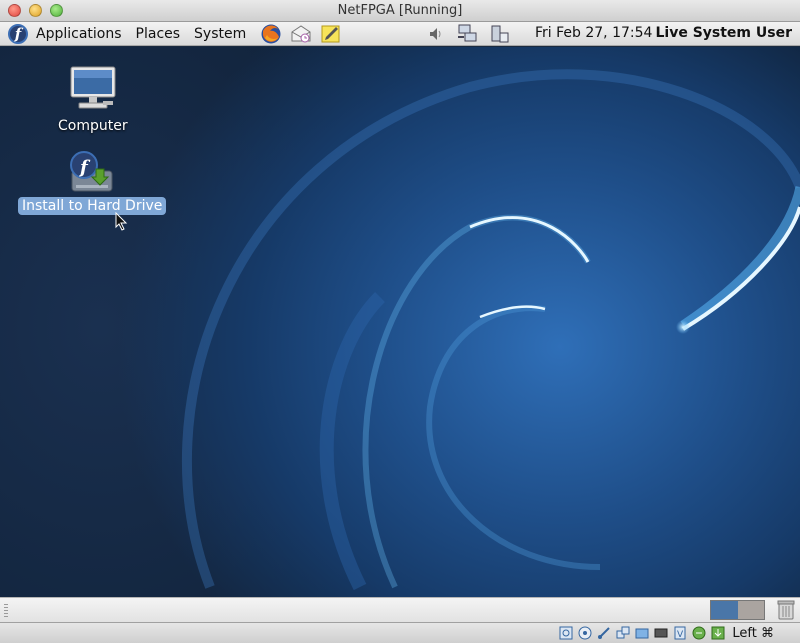  I want to click on window-titlebar: NetFPGA [Running], so click(400, 11).